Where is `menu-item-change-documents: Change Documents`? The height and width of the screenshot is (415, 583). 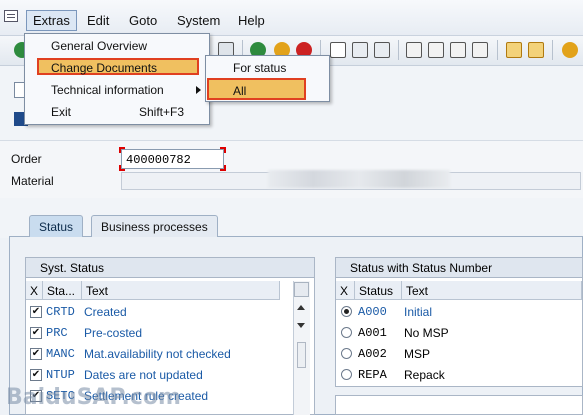 menu-item-change-documents: Change Documents is located at coordinates (104, 68).